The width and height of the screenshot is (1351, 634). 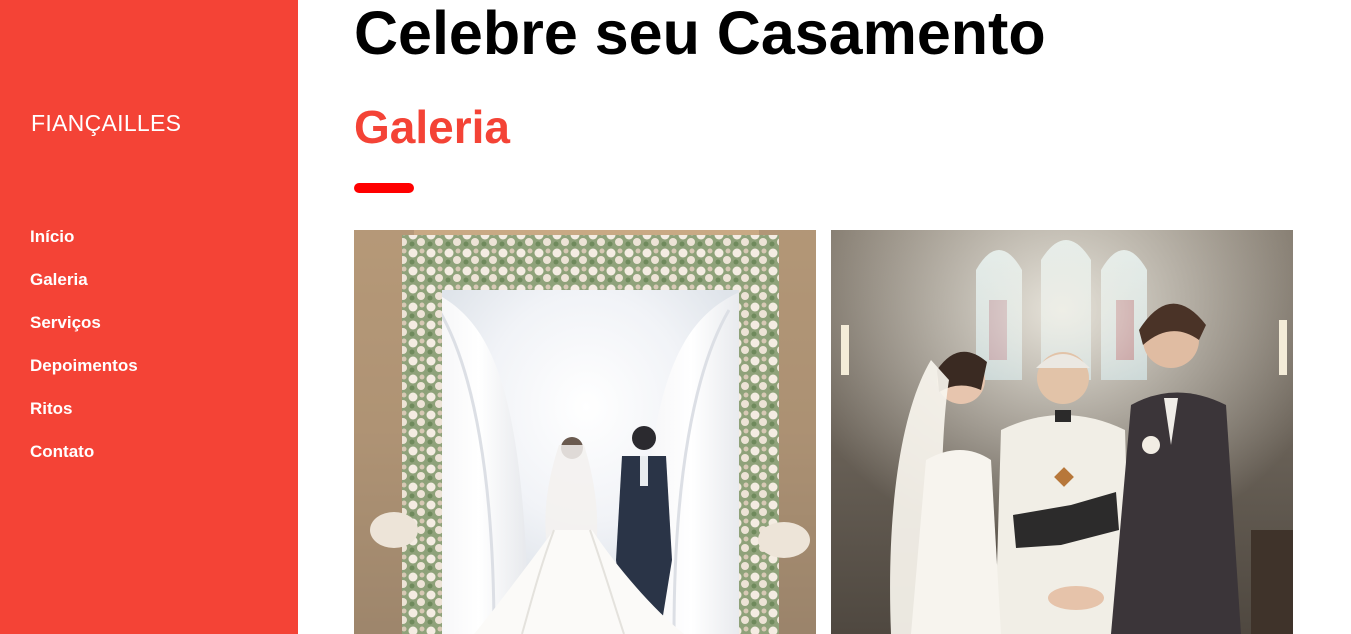 I want to click on sidebar-item-galeria: Galeria, so click(x=84, y=290).